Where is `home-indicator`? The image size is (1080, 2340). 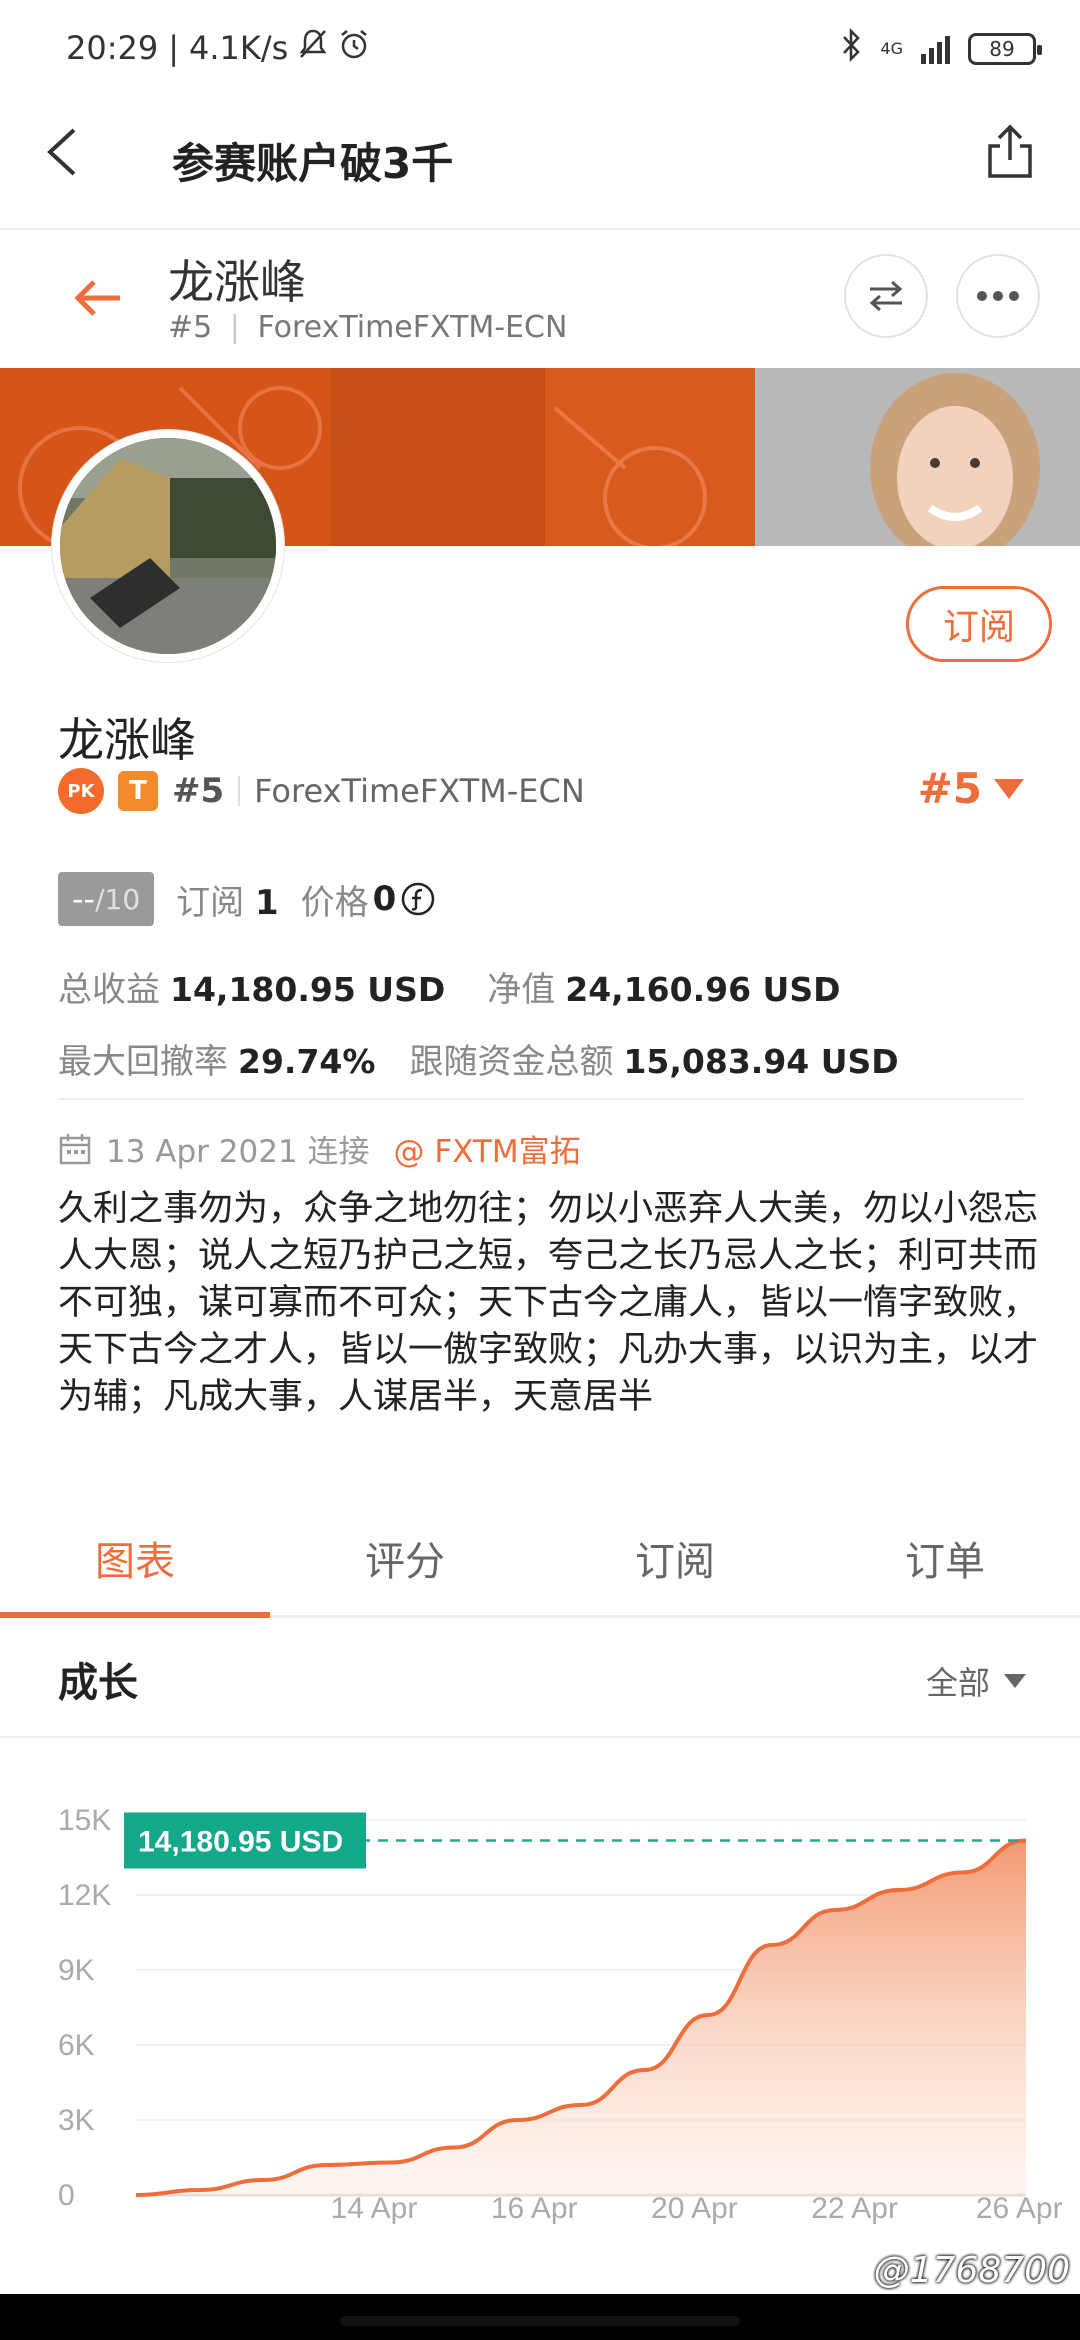
home-indicator is located at coordinates (540, 2321).